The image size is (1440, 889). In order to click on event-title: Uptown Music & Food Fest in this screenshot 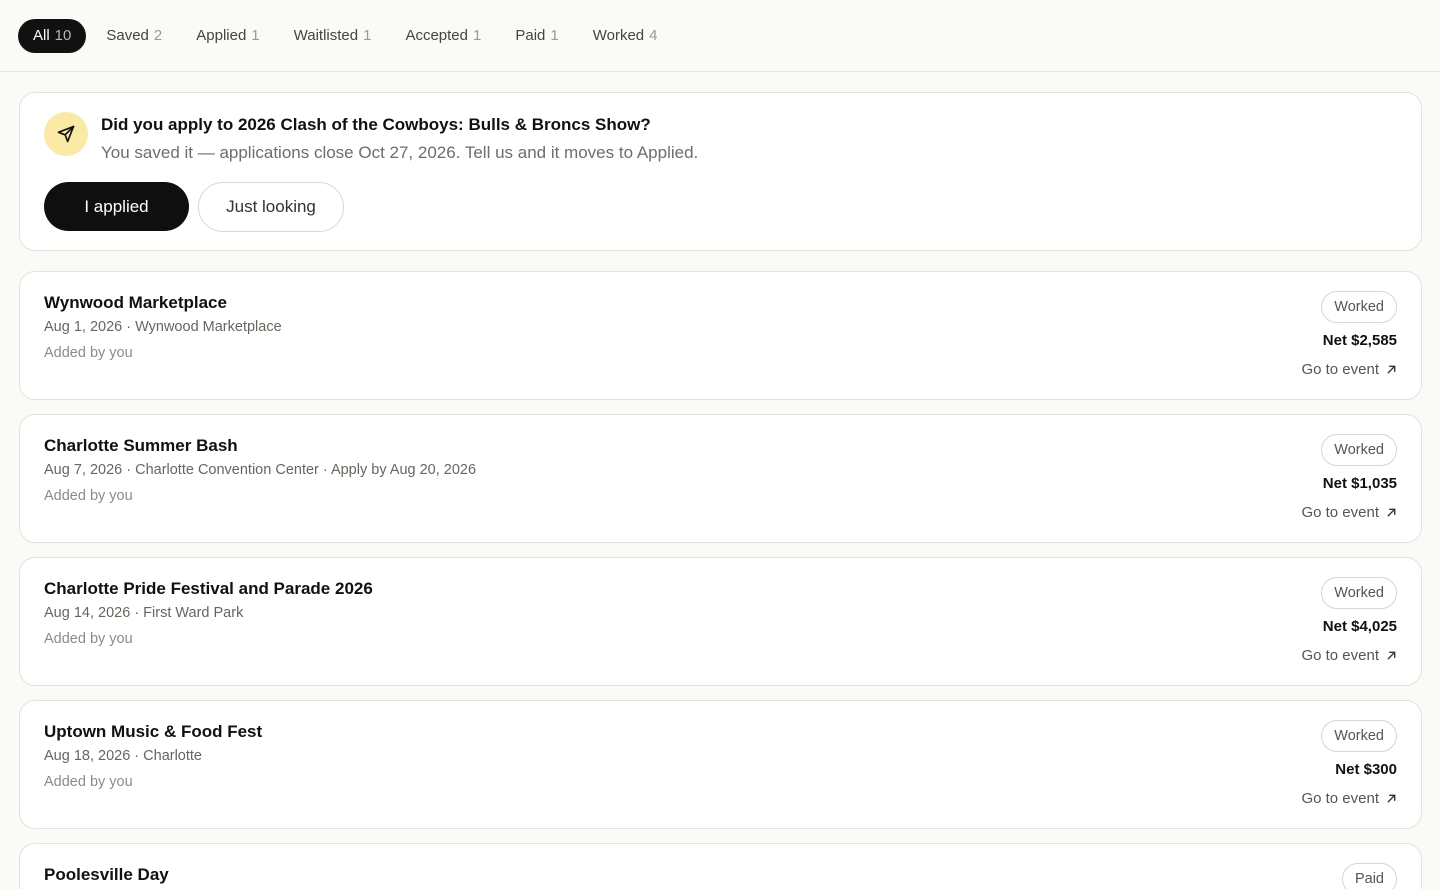, I will do `click(153, 731)`.